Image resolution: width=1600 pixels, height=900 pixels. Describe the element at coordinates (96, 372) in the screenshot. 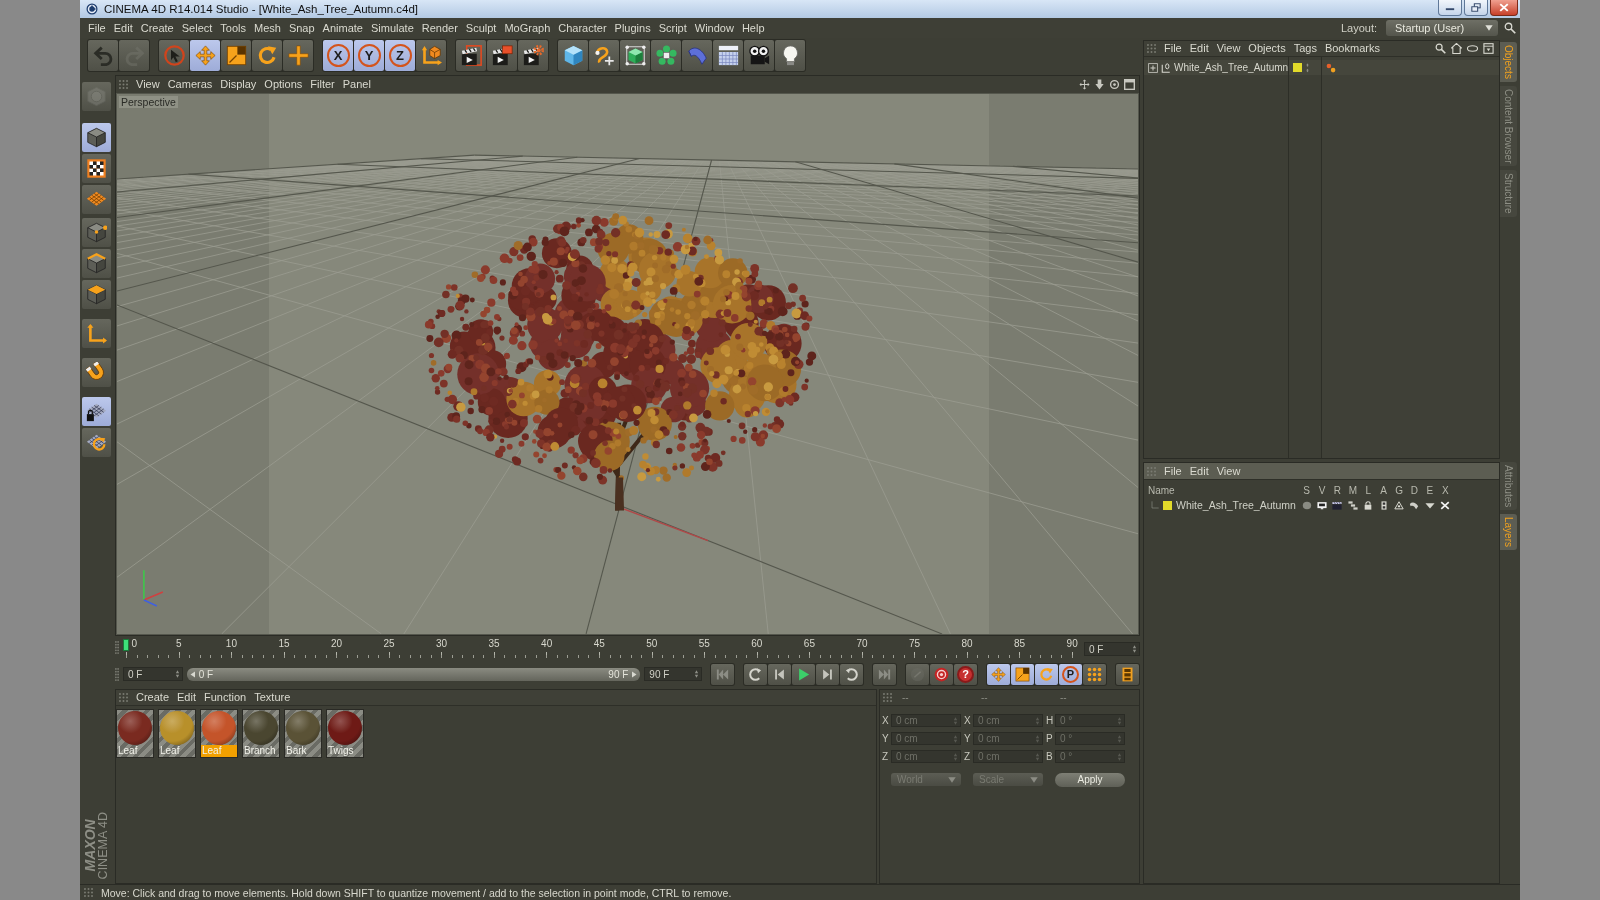

I see `snap-button` at that location.